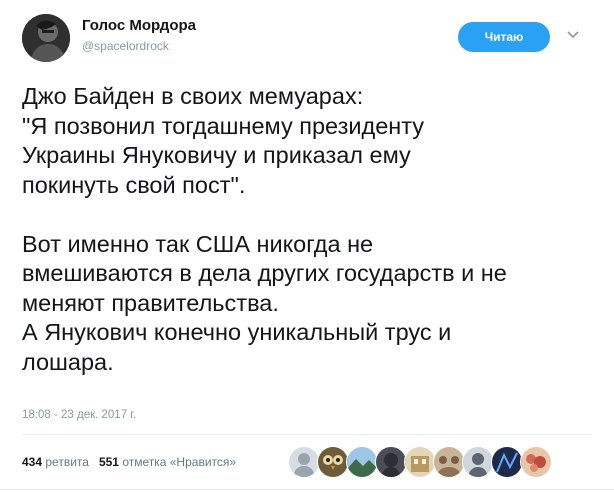 This screenshot has width=614, height=492. Describe the element at coordinates (32, 462) in the screenshot. I see `retweets-count: 434` at that location.